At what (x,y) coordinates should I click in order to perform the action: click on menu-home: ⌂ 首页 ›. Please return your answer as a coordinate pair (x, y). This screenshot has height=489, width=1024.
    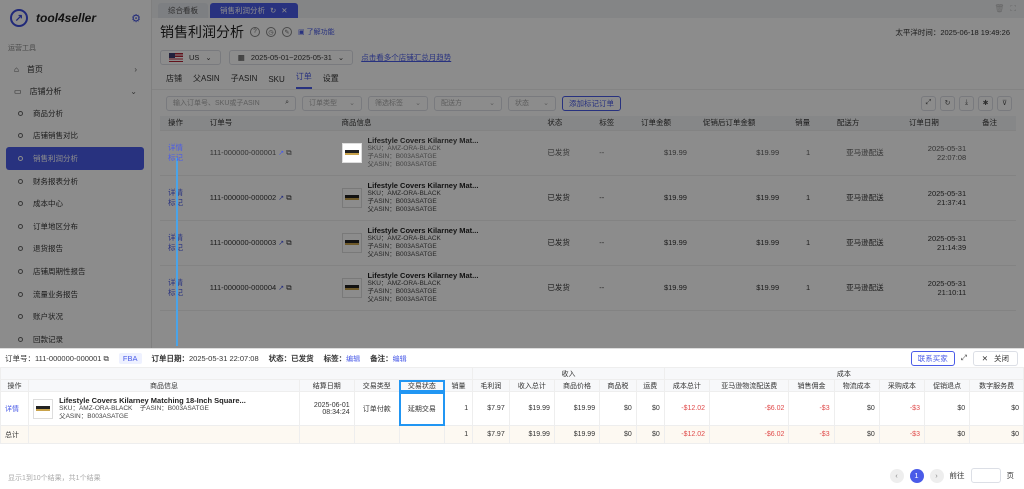
    Looking at the image, I should click on (75, 69).